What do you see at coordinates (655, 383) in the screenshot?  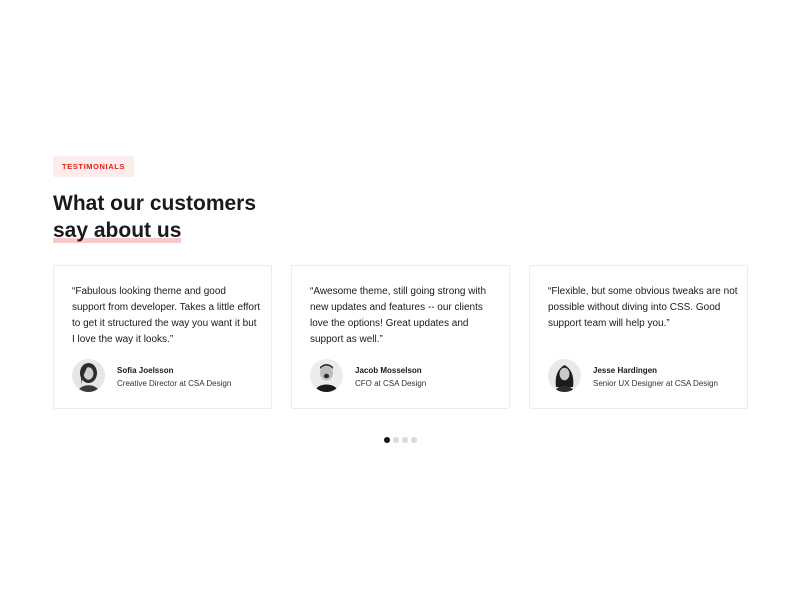 I see `author-role: Senior UX Designer at CSA Design` at bounding box center [655, 383].